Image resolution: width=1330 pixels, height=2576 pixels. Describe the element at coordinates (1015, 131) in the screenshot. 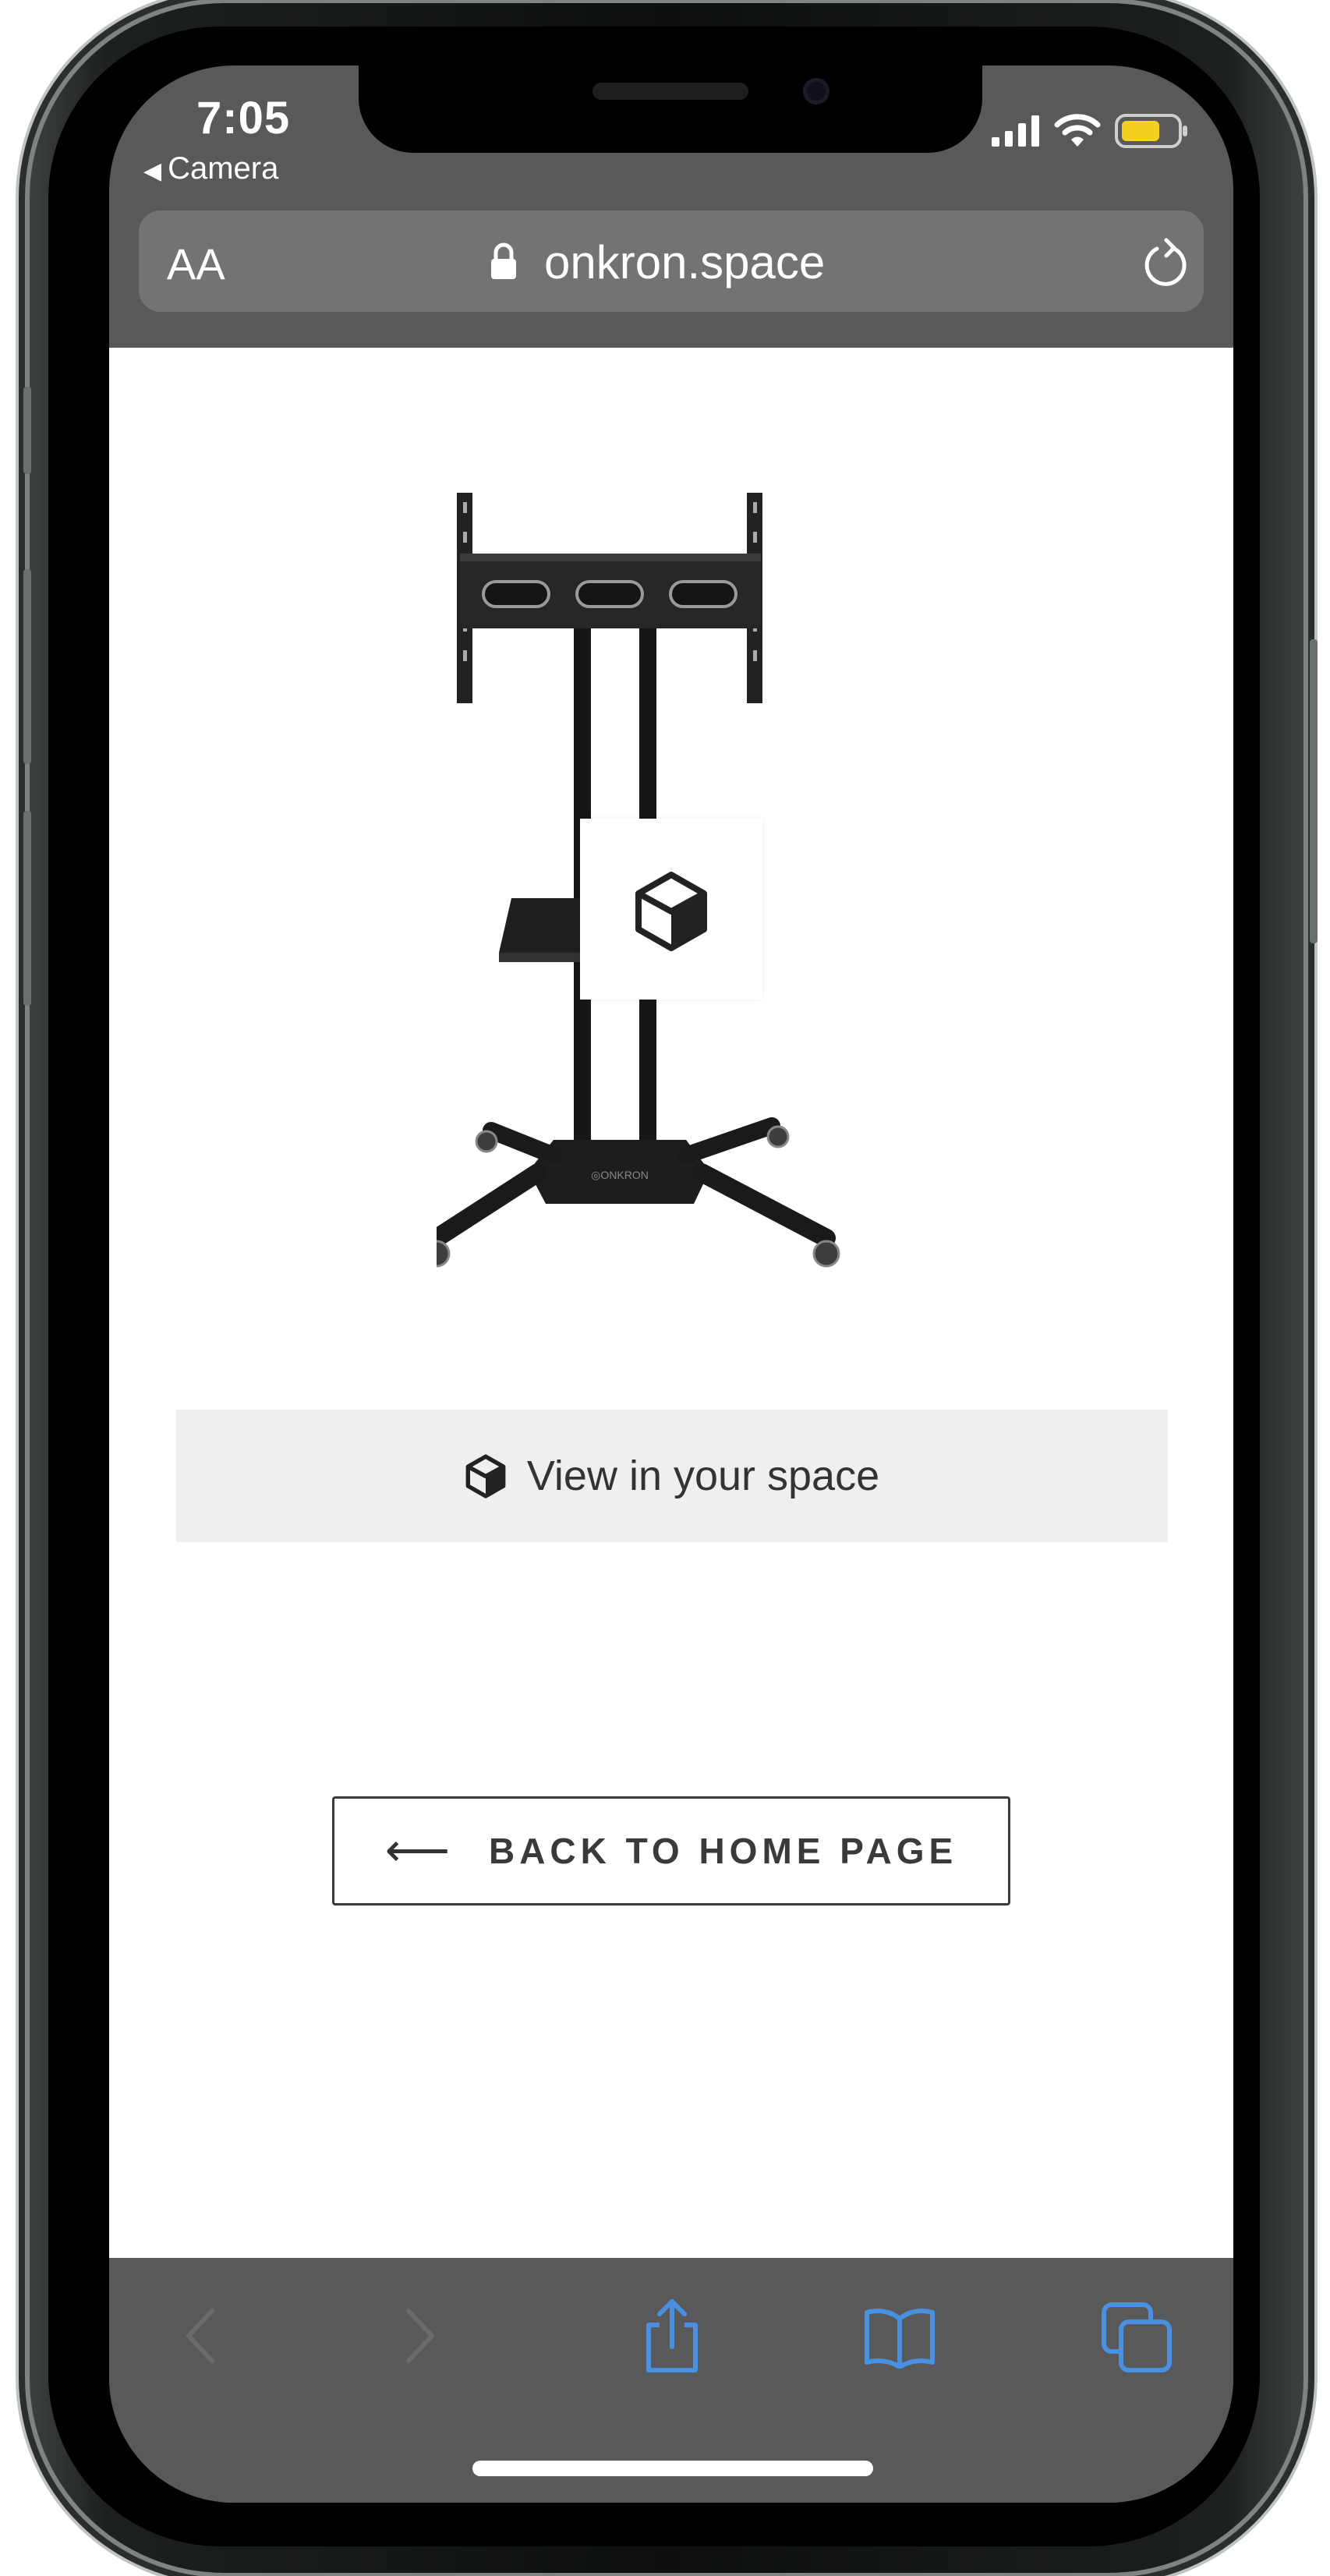

I see `cellular-signal-icon` at that location.